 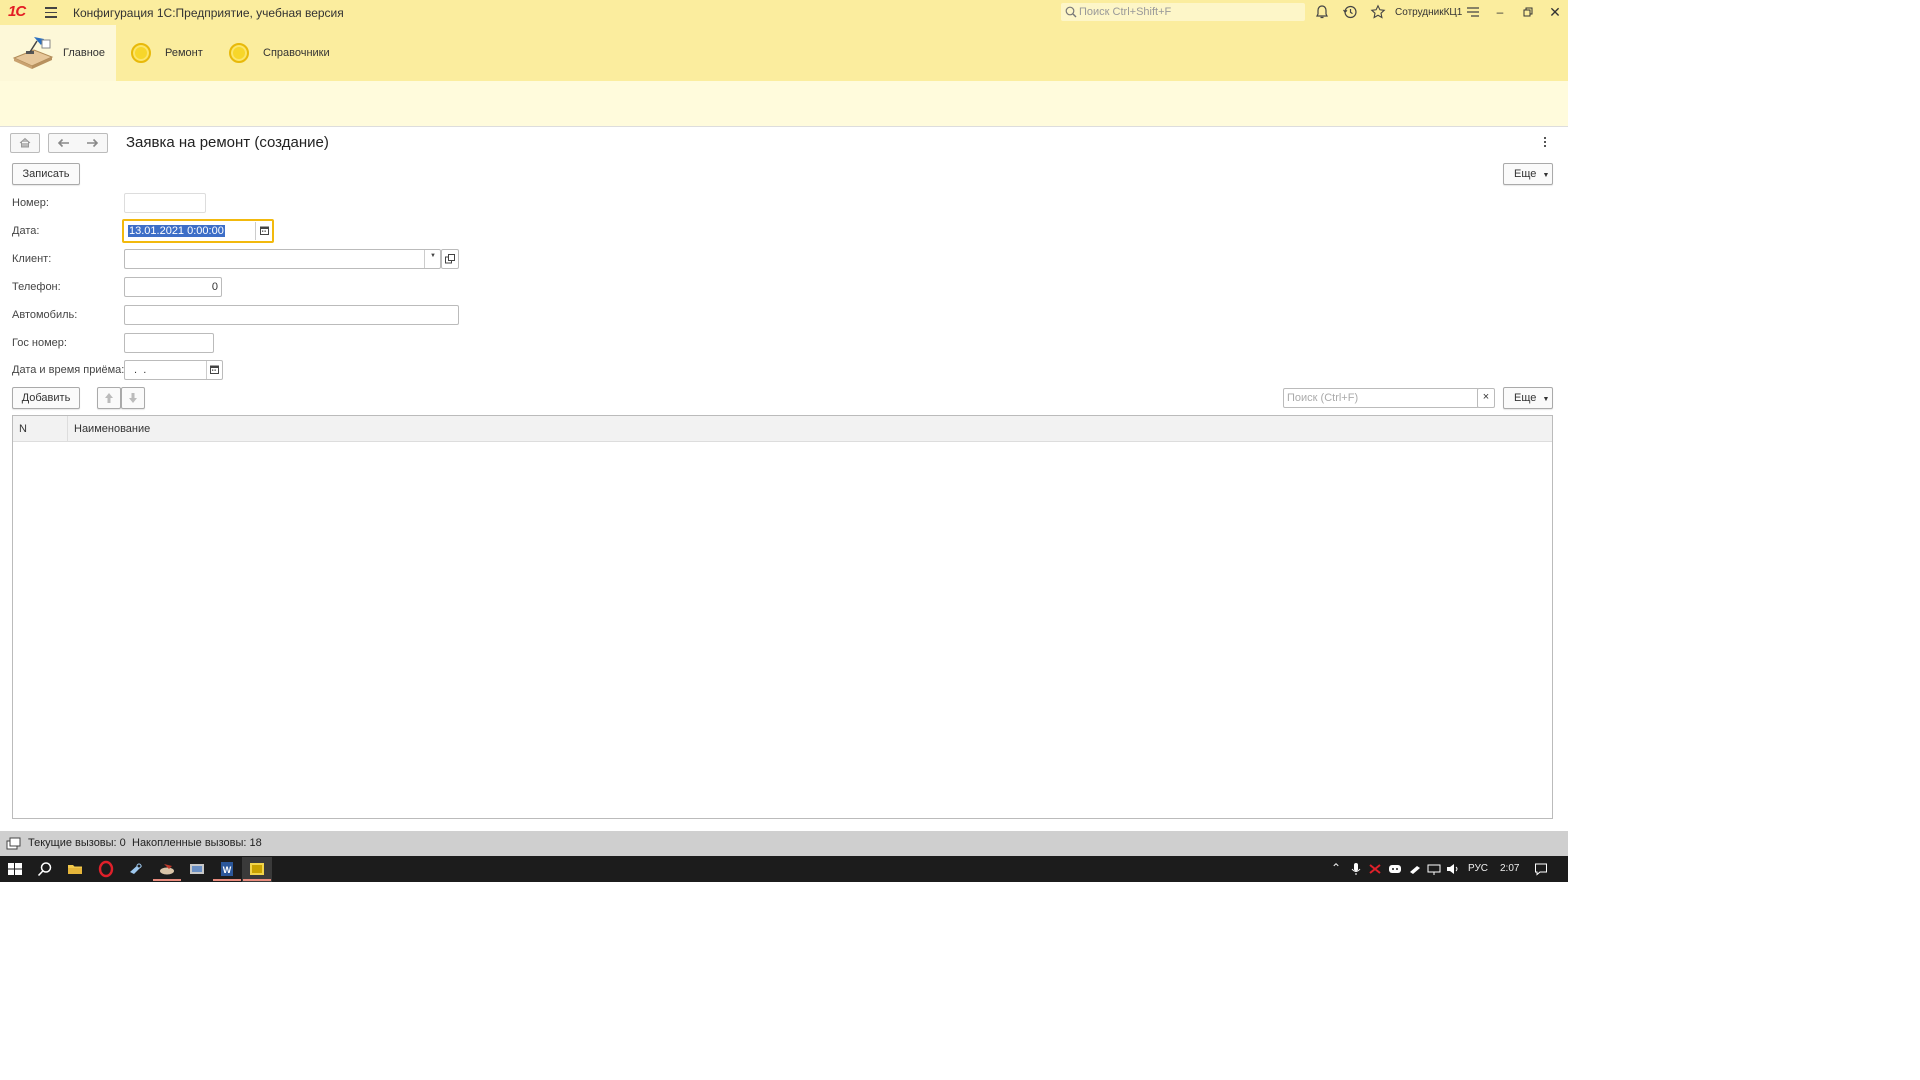 What do you see at coordinates (1541, 869) in the screenshot?
I see `notification-center-icon` at bounding box center [1541, 869].